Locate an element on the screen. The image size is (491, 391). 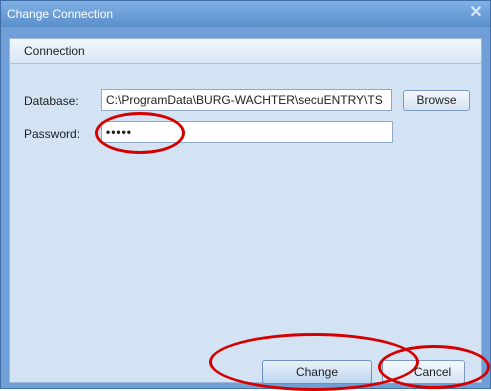
connection-group-header: Connection is located at coordinates (245, 51).